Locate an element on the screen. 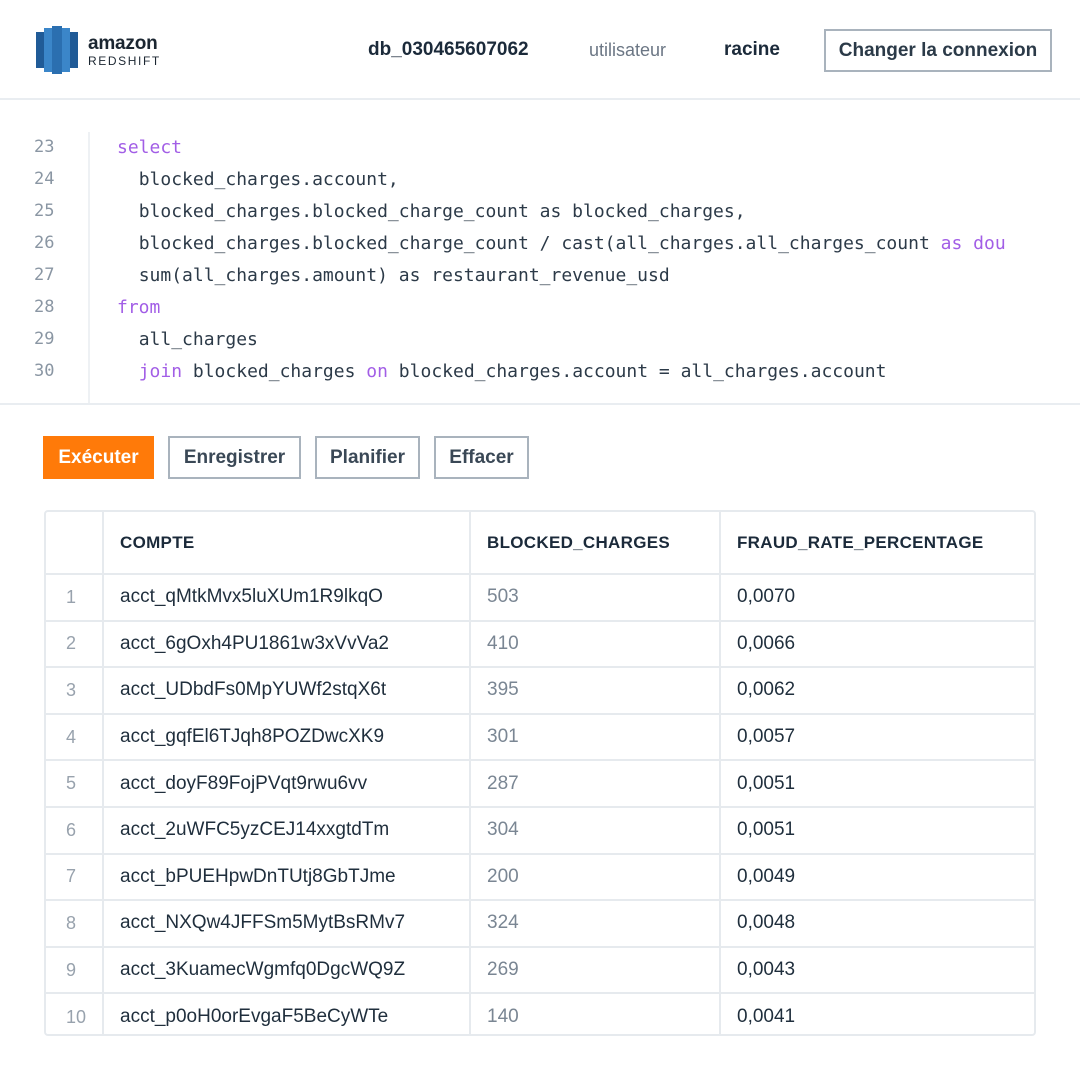 This screenshot has width=1080, height=1080. code-text: select is located at coordinates (149, 147).